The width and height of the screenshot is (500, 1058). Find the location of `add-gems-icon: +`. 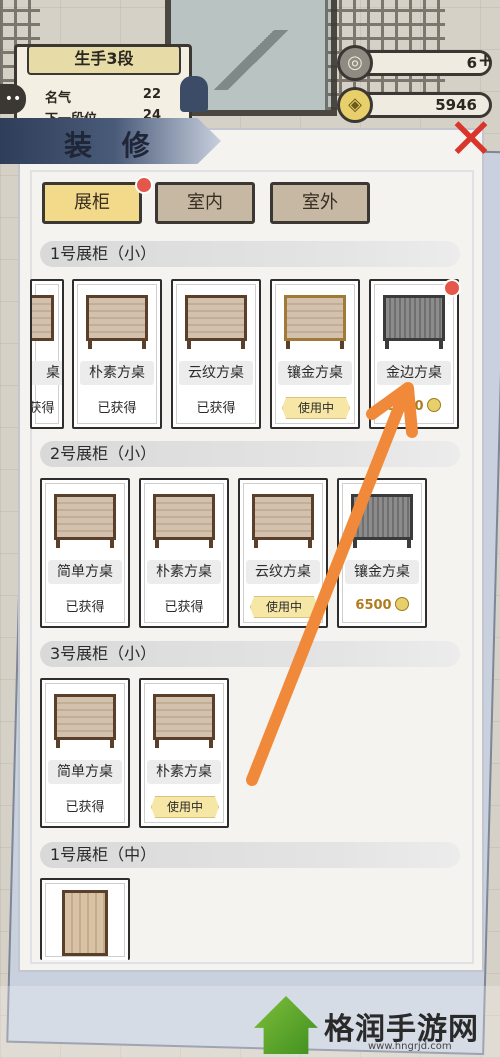

add-gems-icon: + is located at coordinates (485, 61).